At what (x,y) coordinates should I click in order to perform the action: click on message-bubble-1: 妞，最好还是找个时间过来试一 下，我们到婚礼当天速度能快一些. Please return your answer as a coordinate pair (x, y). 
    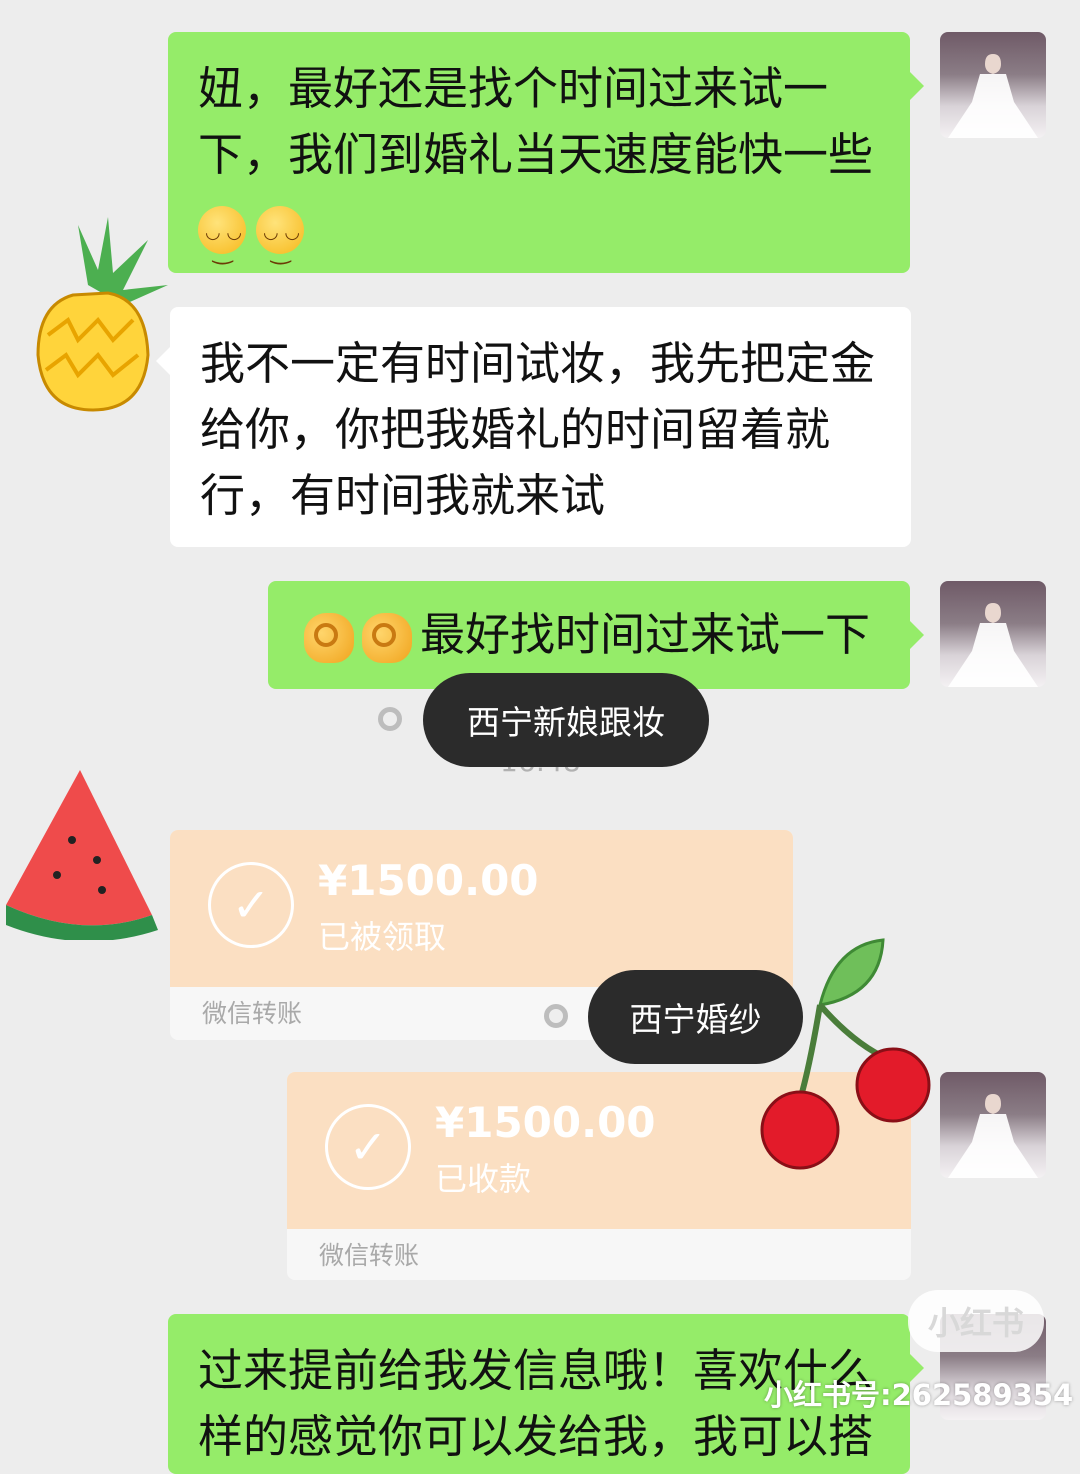
    Looking at the image, I should click on (546, 158).